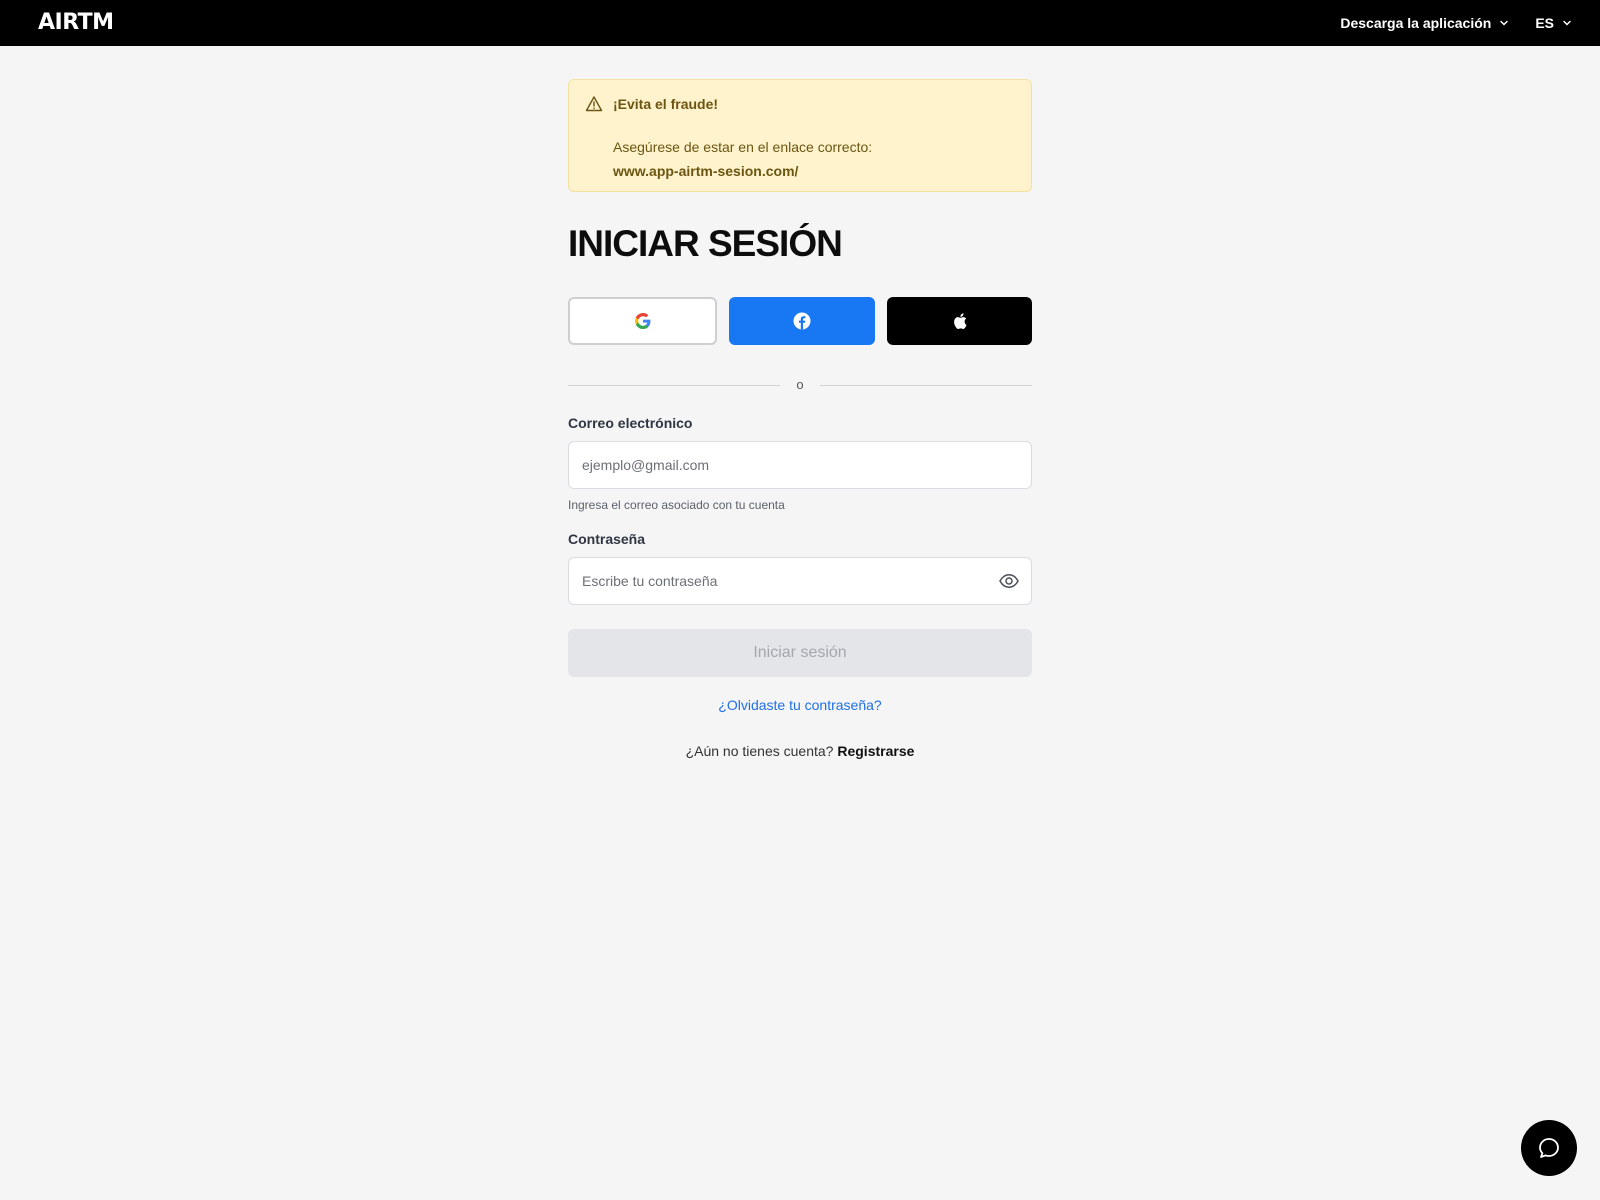  I want to click on email-helper-text: Ingresa el correo asociado con tu cuenta, so click(676, 505).